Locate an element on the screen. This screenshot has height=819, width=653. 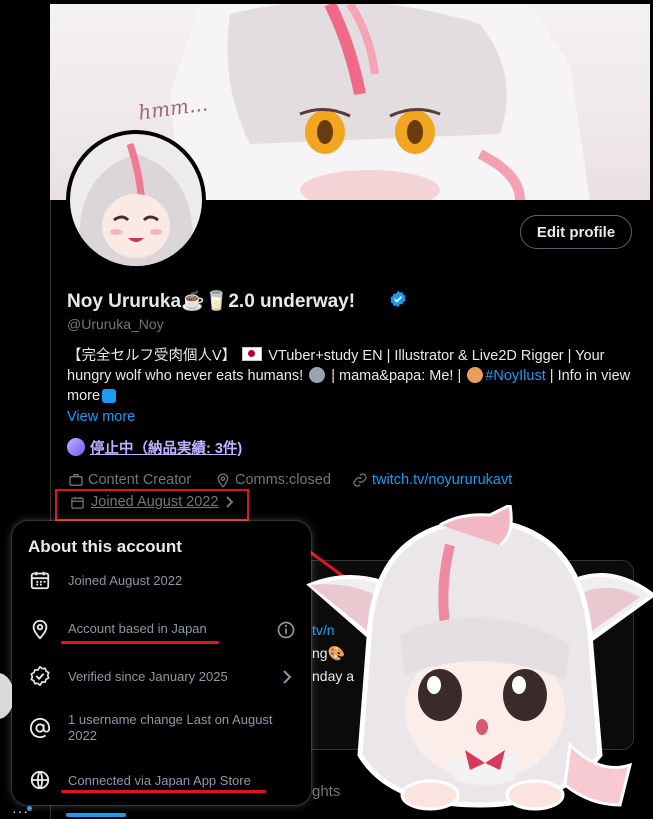
bio-text-3: | mama&papa: Me! | is located at coordinates (396, 376).